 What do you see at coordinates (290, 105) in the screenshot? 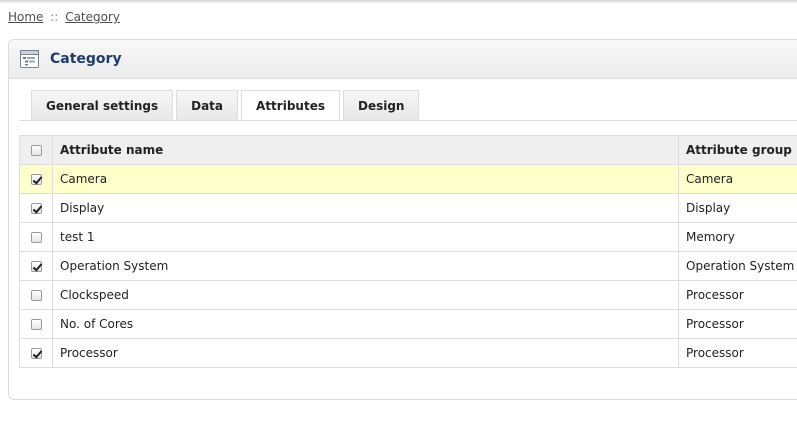
I see `tab-attributes: Attributes` at bounding box center [290, 105].